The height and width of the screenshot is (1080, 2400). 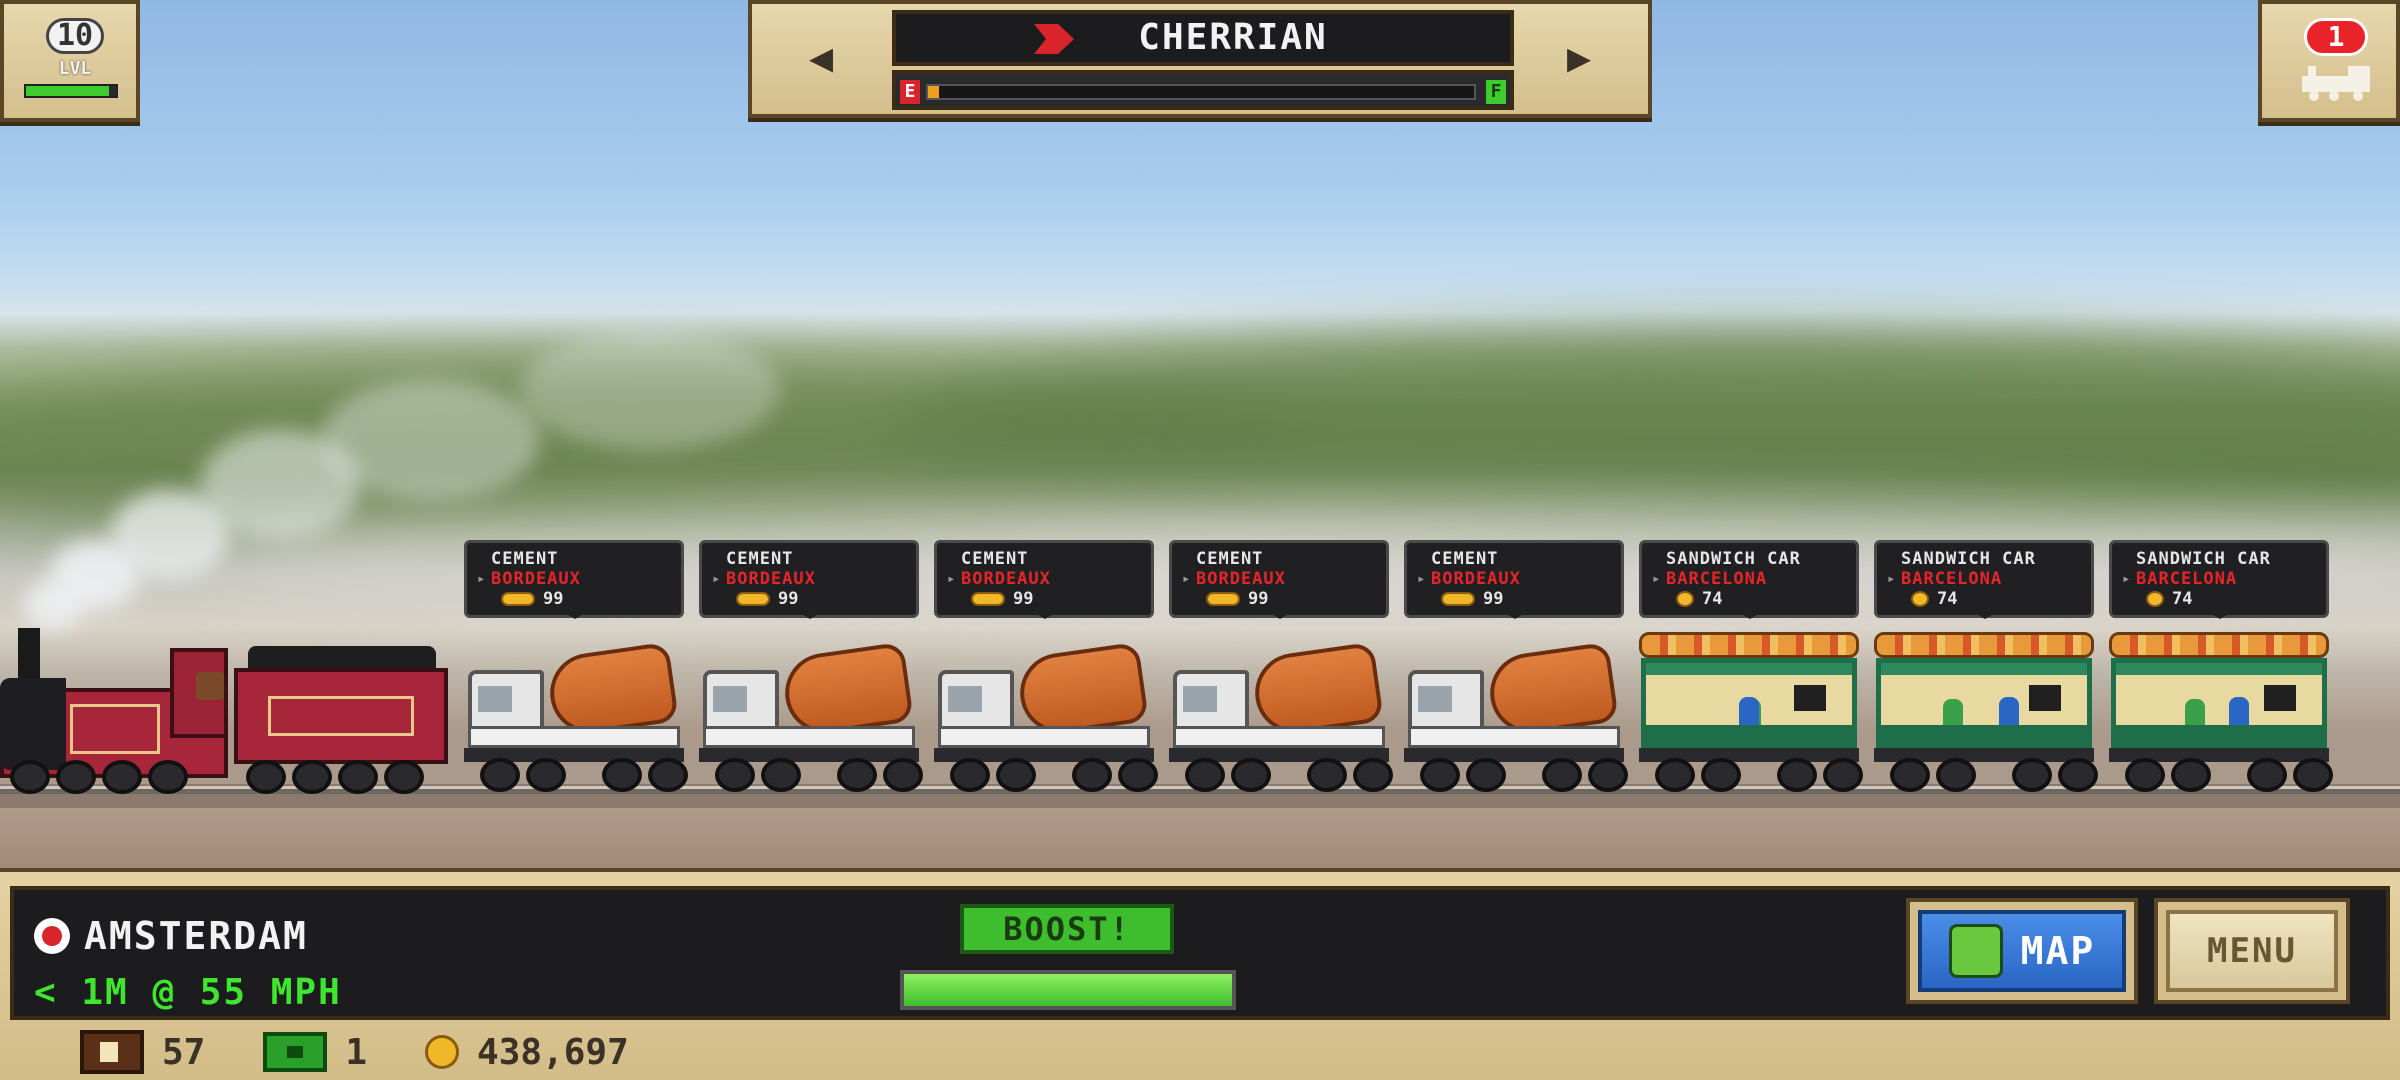 What do you see at coordinates (1984, 669) in the screenshot?
I see `shop-awning` at bounding box center [1984, 669].